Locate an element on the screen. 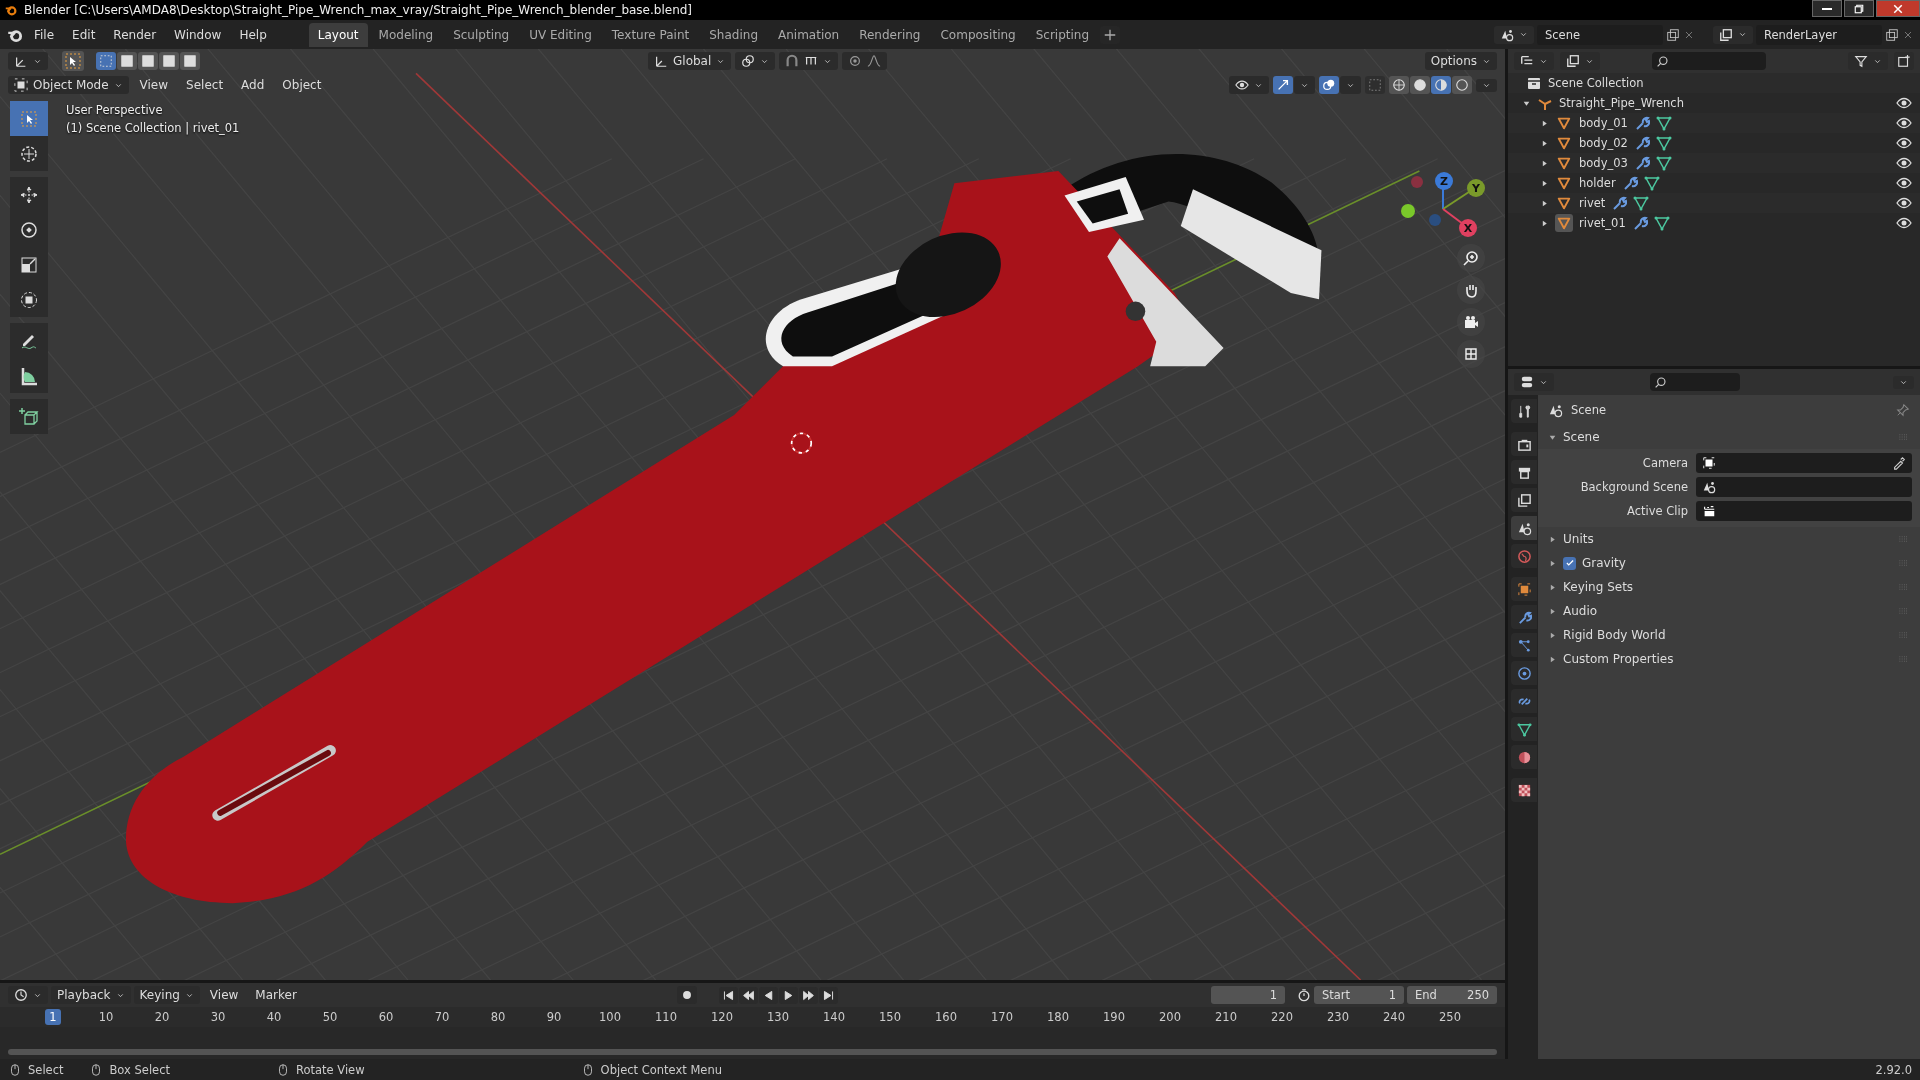  workspace-tab: Shading is located at coordinates (733, 34).